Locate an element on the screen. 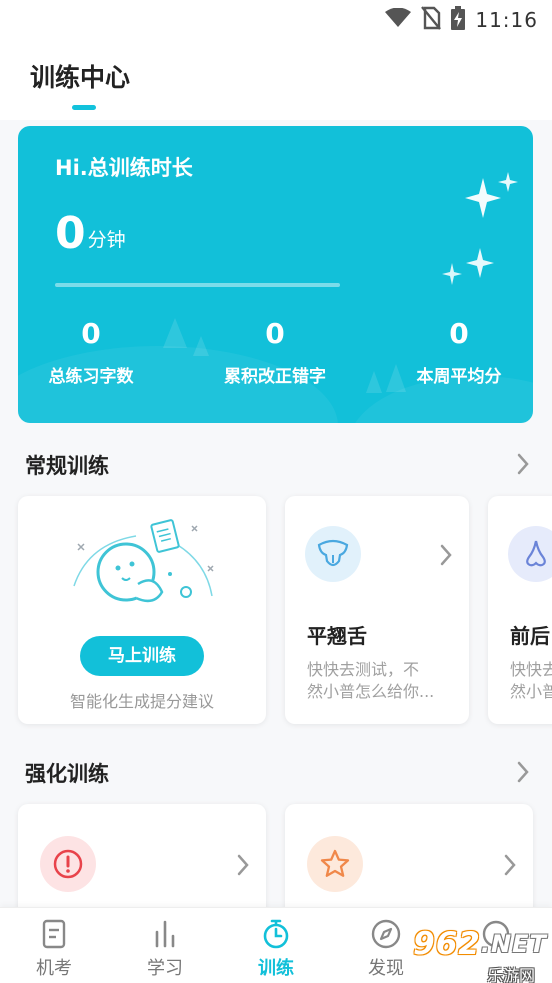 This screenshot has height=983, width=552. alert-icon is located at coordinates (68, 864).